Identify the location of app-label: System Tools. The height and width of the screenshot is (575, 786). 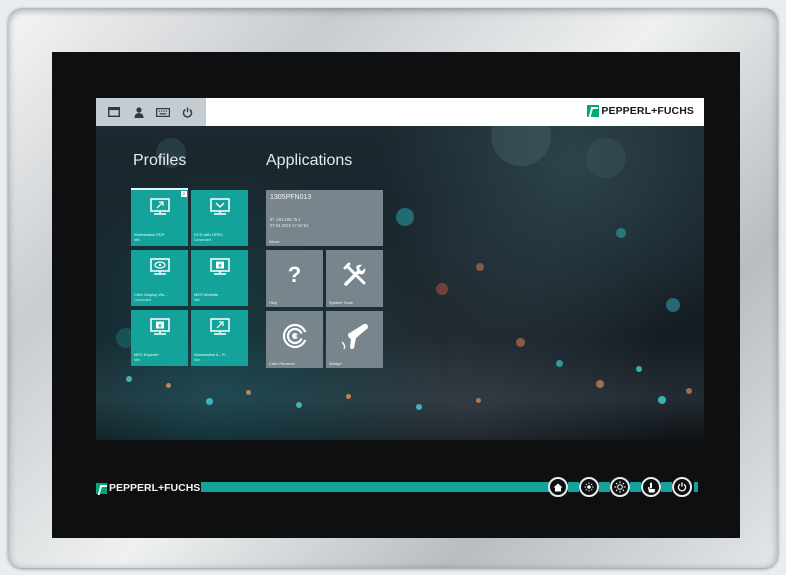
(341, 302).